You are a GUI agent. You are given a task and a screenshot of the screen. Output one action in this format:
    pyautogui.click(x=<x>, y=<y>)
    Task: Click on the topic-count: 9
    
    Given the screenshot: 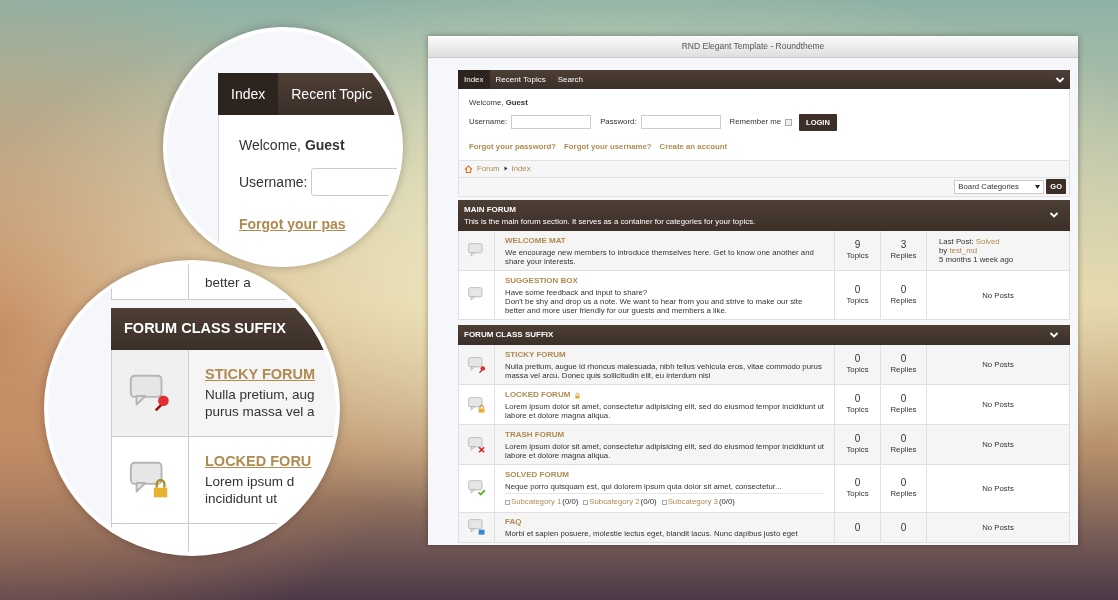 What is the action you would take?
    pyautogui.click(x=857, y=245)
    